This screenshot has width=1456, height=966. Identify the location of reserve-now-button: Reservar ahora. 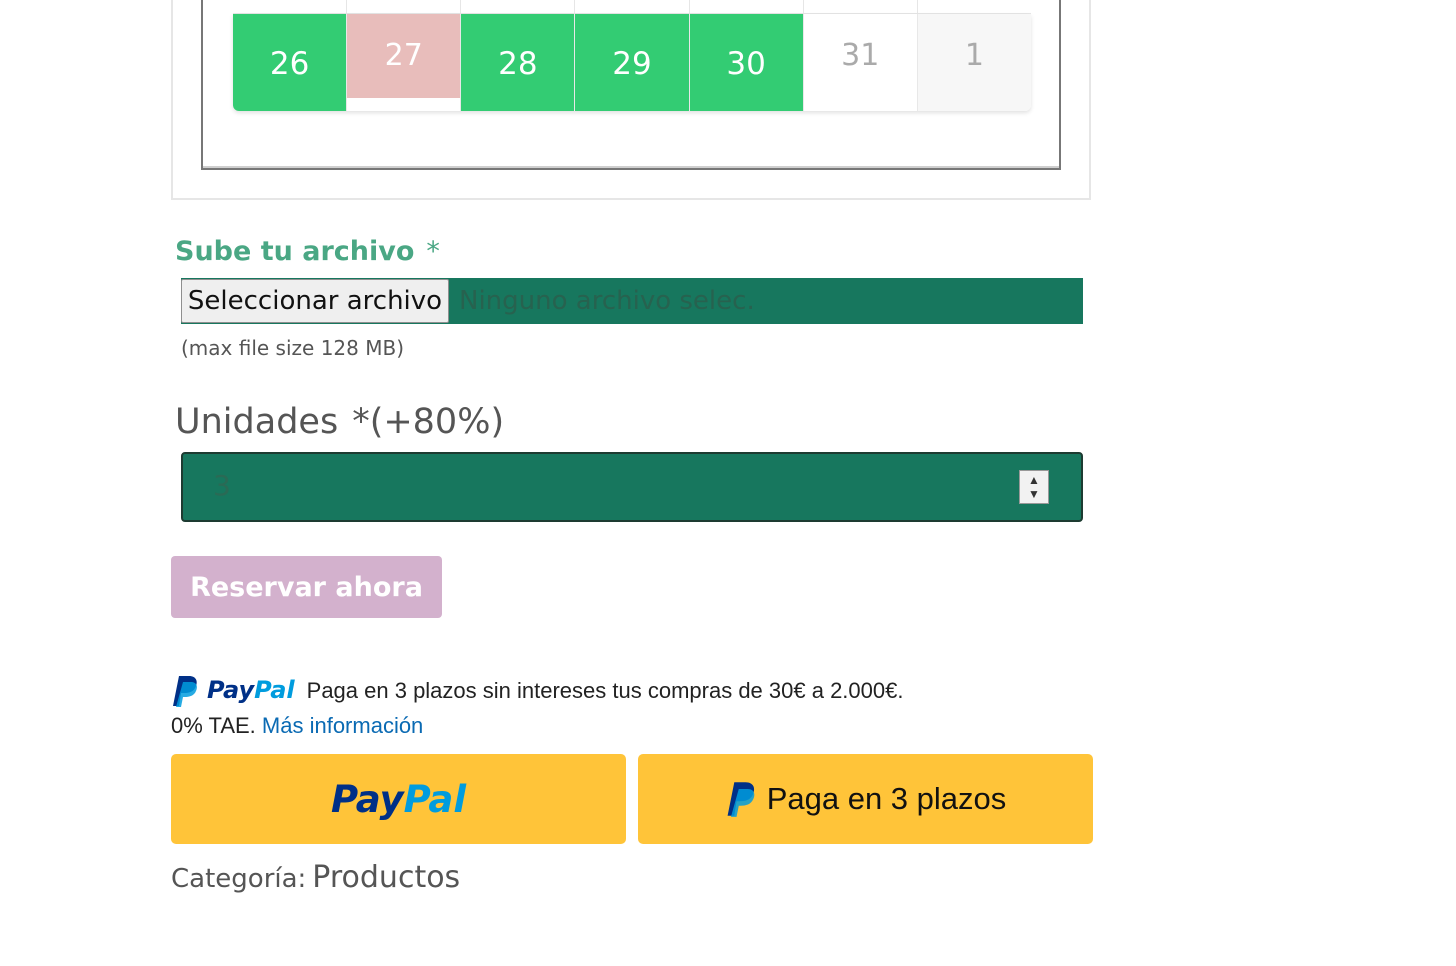
(306, 587).